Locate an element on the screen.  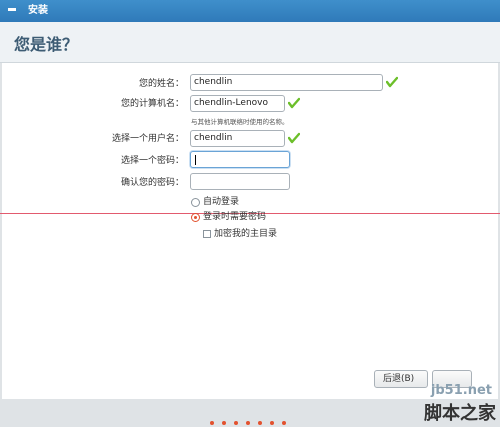
password-input is located at coordinates (240, 159).